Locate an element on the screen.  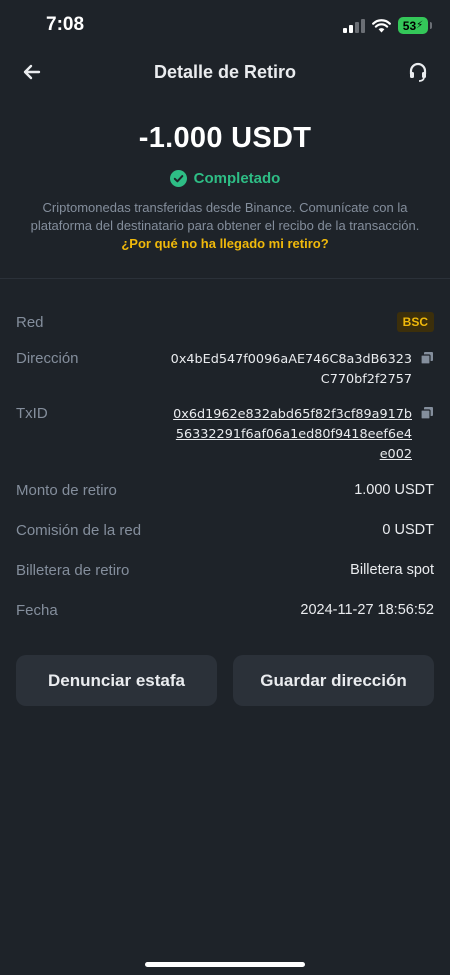
wifi-icon is located at coordinates (381, 25).